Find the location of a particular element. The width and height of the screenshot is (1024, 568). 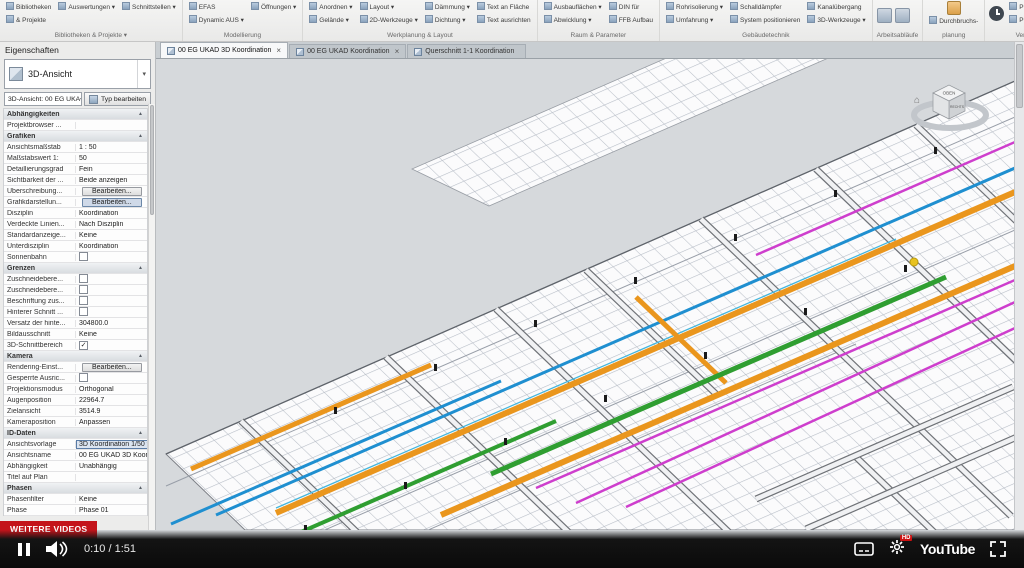

property-row: Zielansicht 3514.9 is located at coordinates (75, 411).